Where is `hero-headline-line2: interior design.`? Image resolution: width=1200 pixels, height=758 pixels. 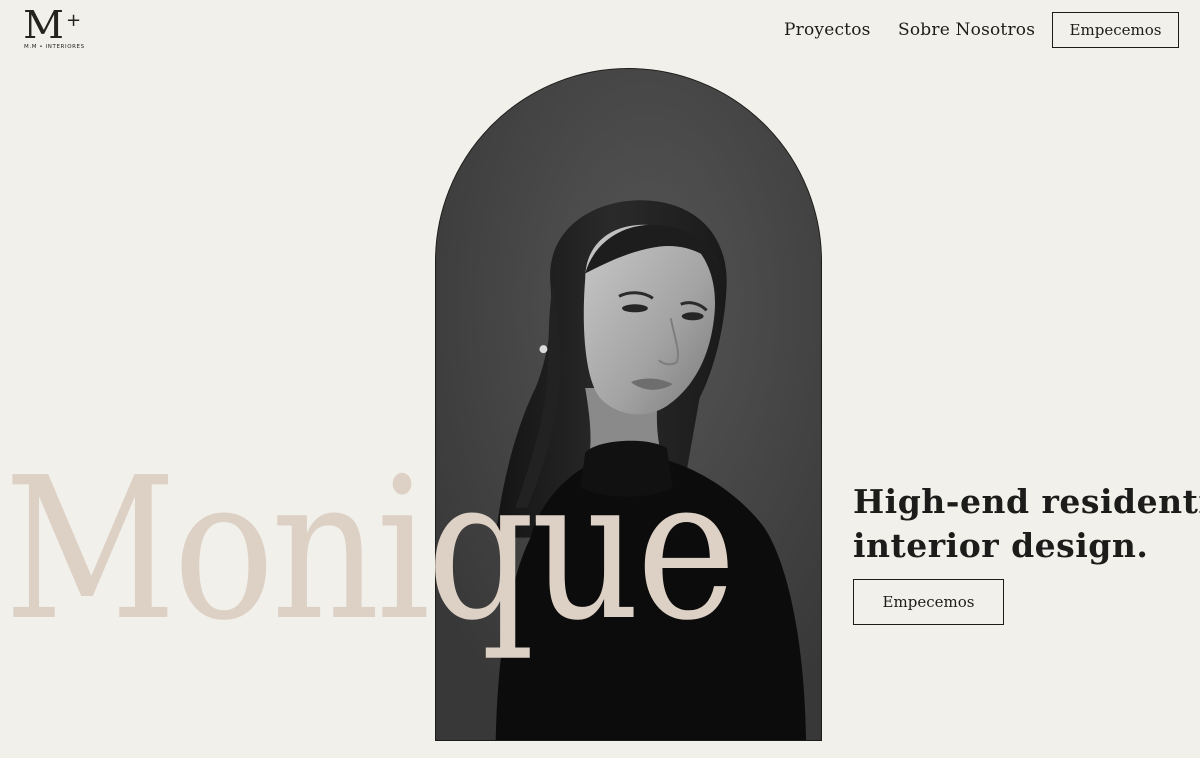 hero-headline-line2: interior design. is located at coordinates (1001, 546).